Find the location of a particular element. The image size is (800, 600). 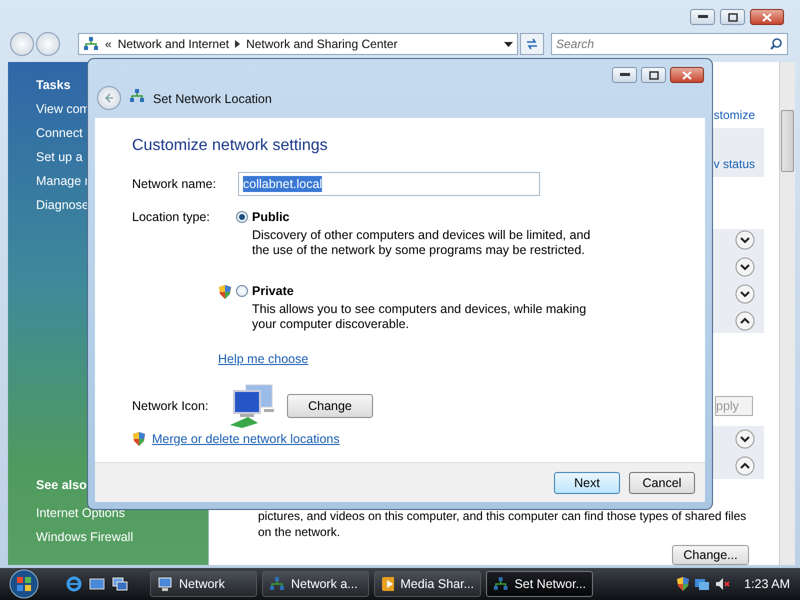

sidebar-heading: See also is located at coordinates (62, 485).